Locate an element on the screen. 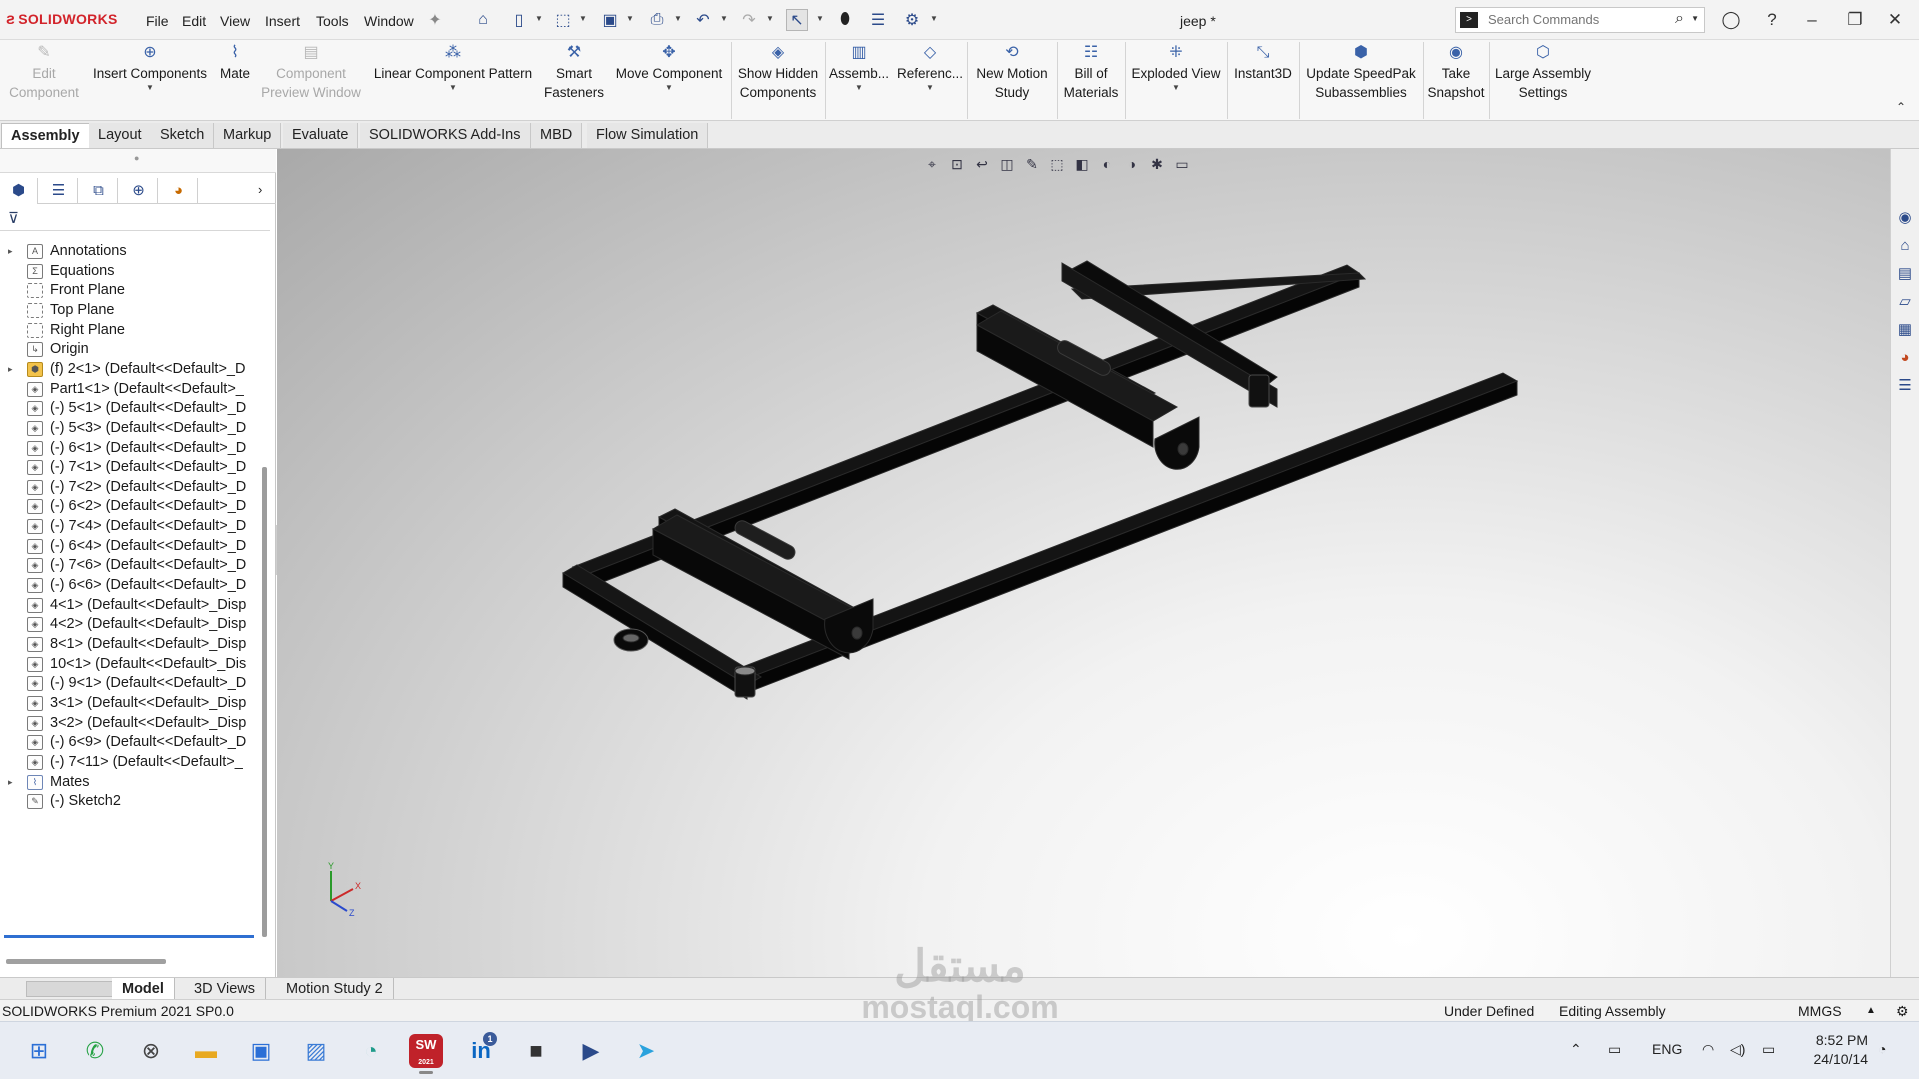 This screenshot has width=1919, height=1079. save-icon: ▣ is located at coordinates (610, 20).